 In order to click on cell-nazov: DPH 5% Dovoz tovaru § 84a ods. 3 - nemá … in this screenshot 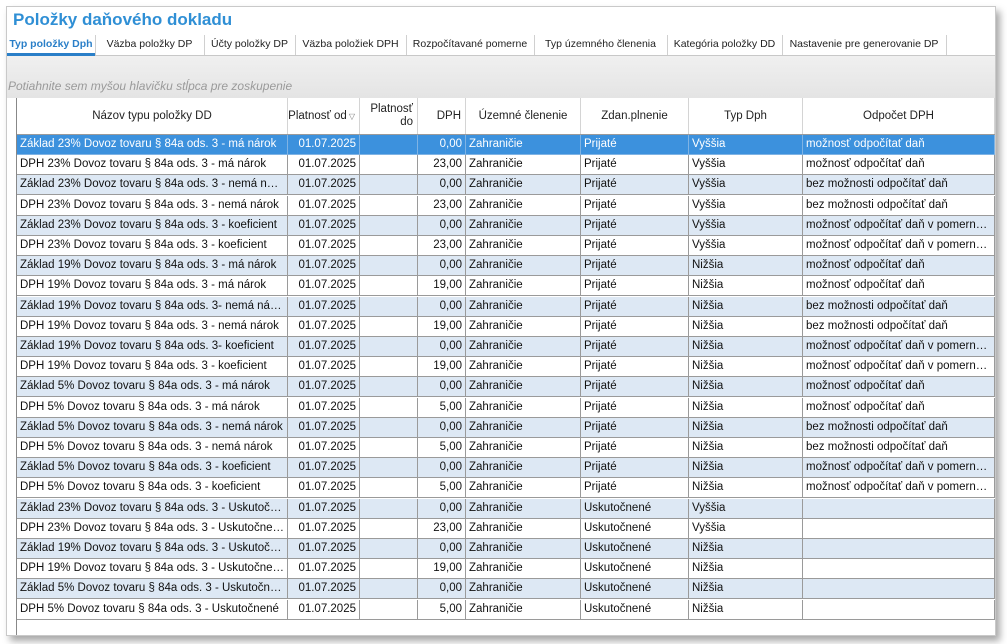, I will do `click(152, 448)`.